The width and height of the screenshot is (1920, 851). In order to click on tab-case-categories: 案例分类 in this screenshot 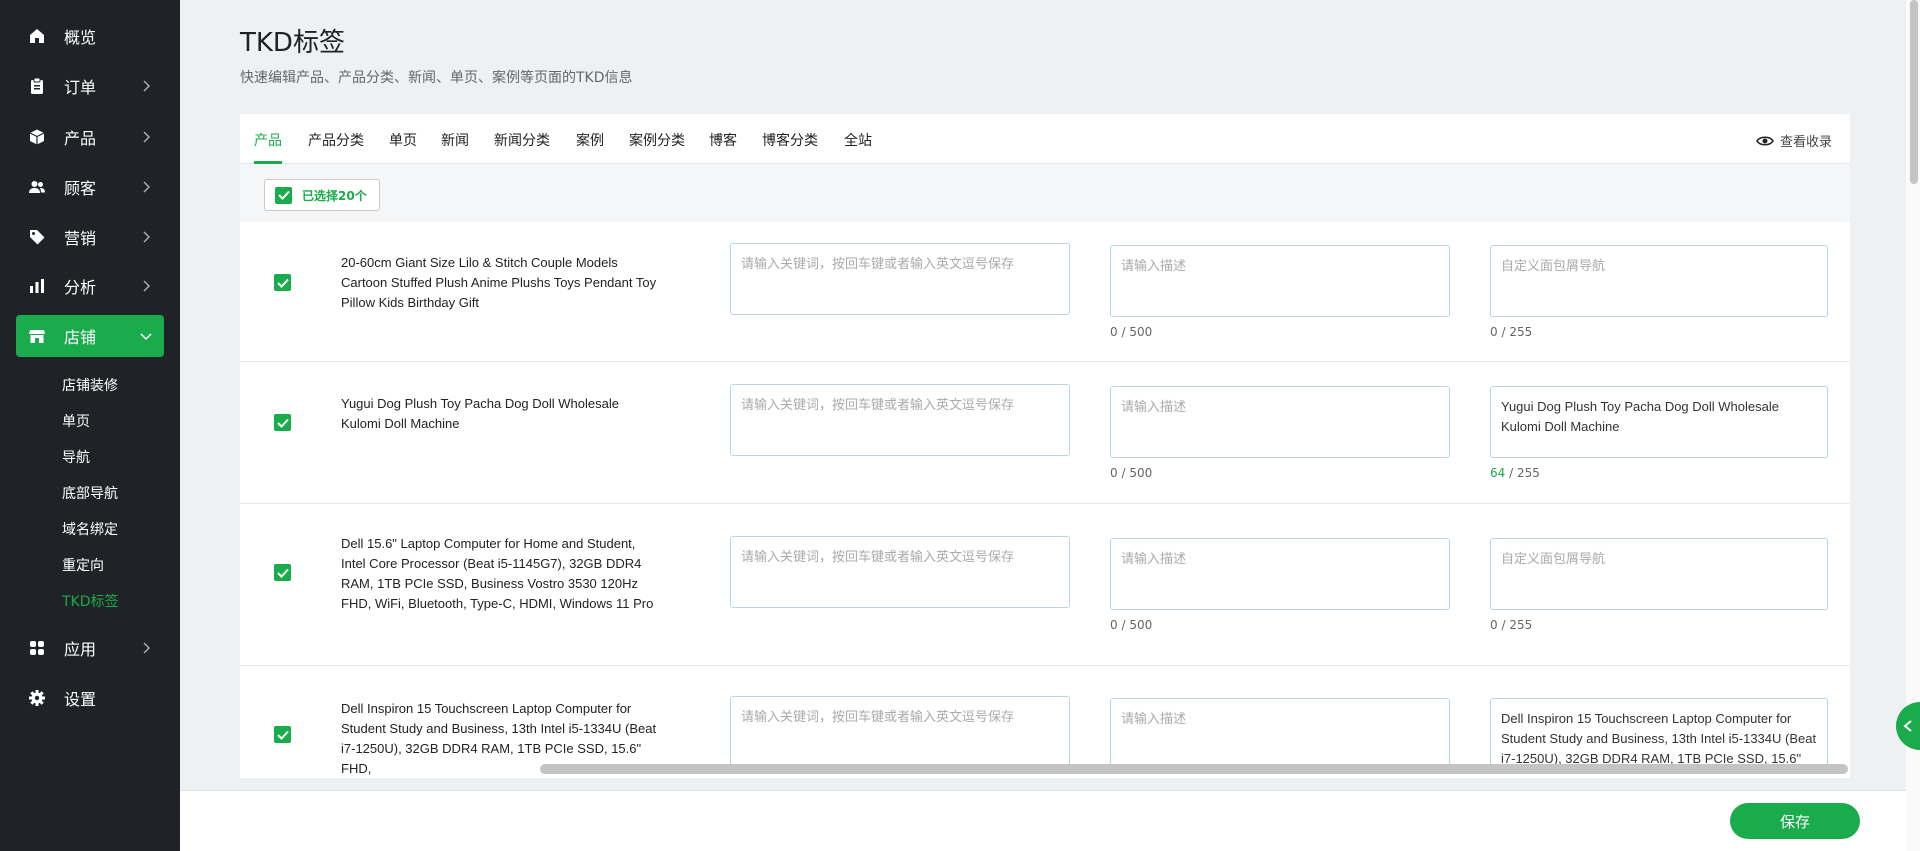, I will do `click(657, 140)`.